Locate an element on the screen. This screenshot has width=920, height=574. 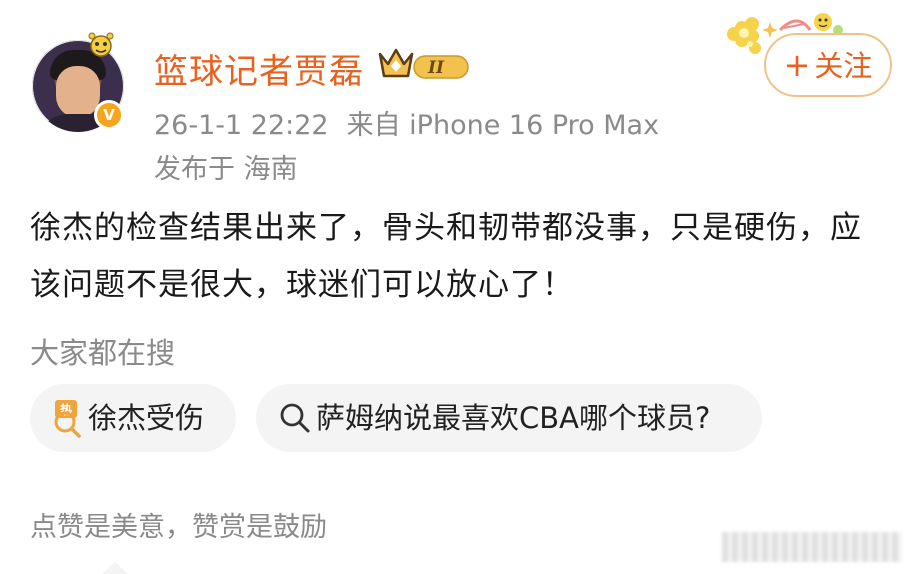
trending-item-1: 萨姆纳说最喜欢CBA哪个球员? is located at coordinates (509, 418).